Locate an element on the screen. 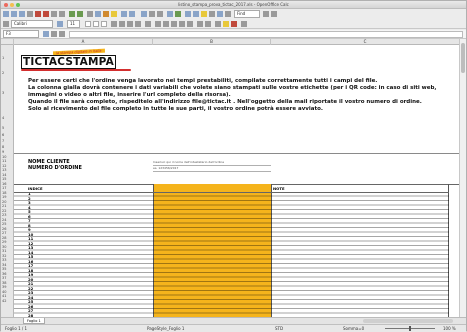  add-decimal-icon is located at coordinates (182, 24).